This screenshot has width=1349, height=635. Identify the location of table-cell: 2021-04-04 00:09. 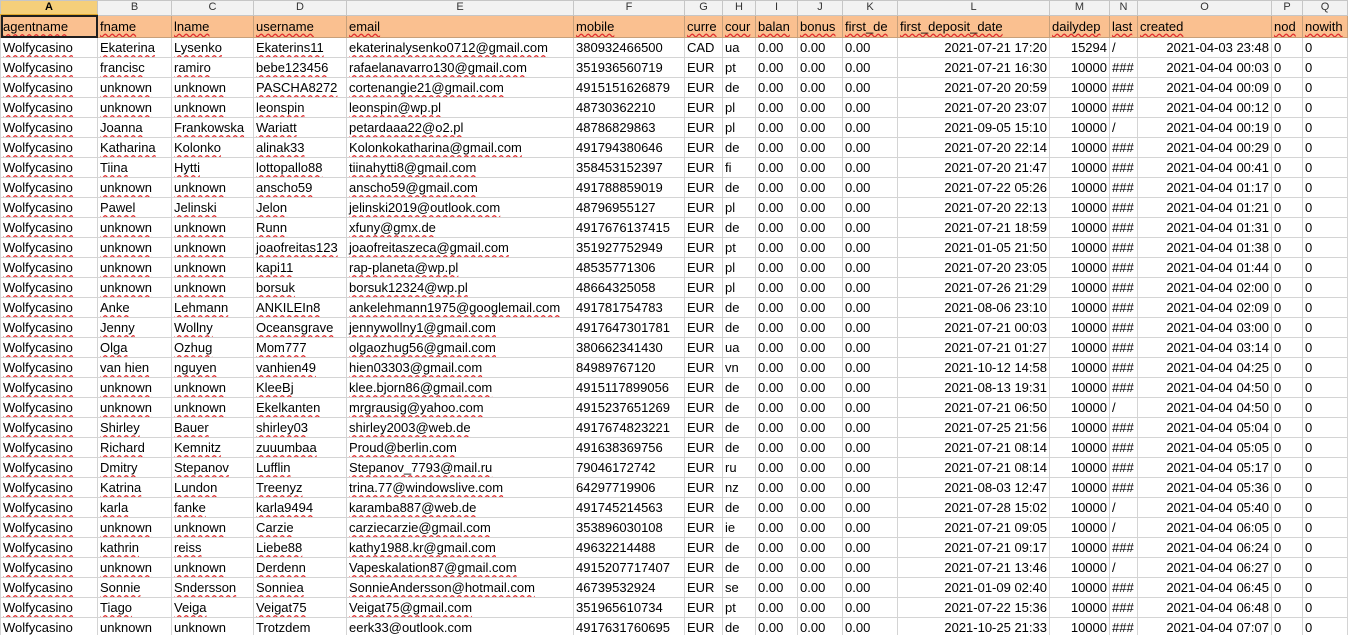
(1204, 87).